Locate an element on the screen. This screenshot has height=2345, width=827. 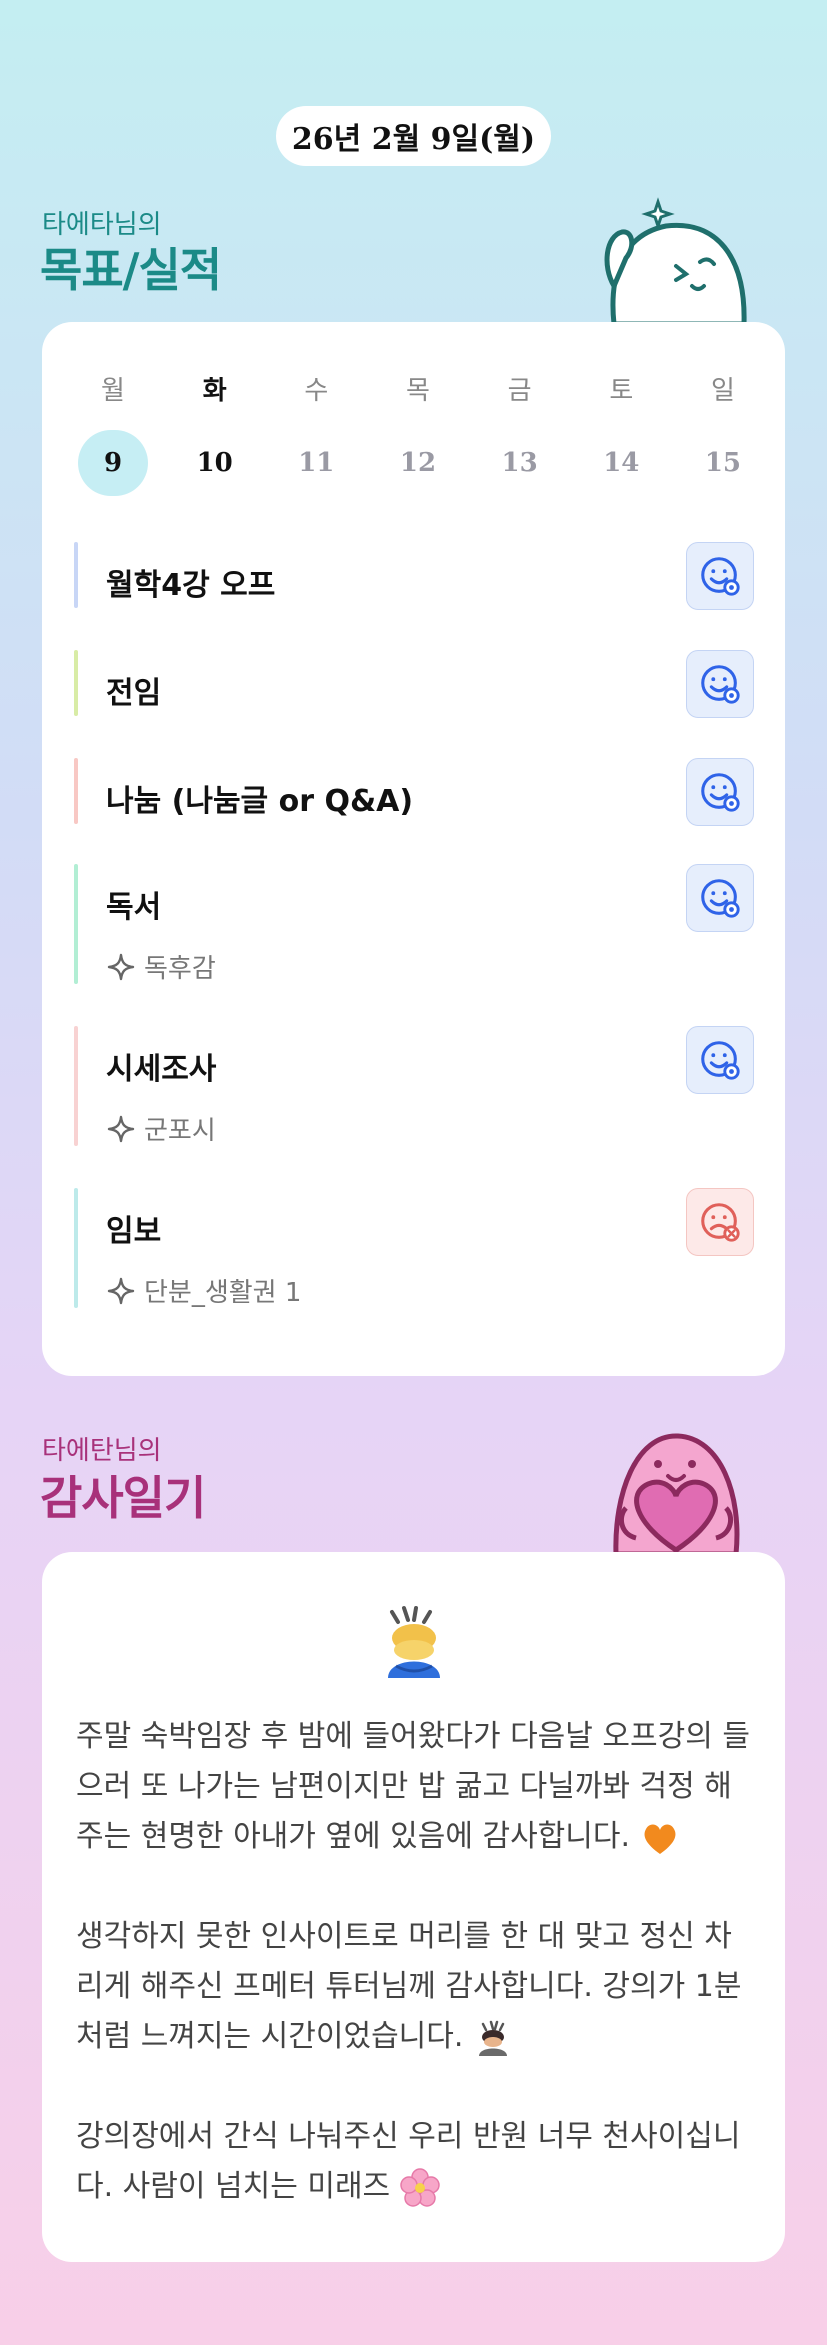
goal-item: 나눔 (나눔글 or Q&A) is located at coordinates (414, 792).